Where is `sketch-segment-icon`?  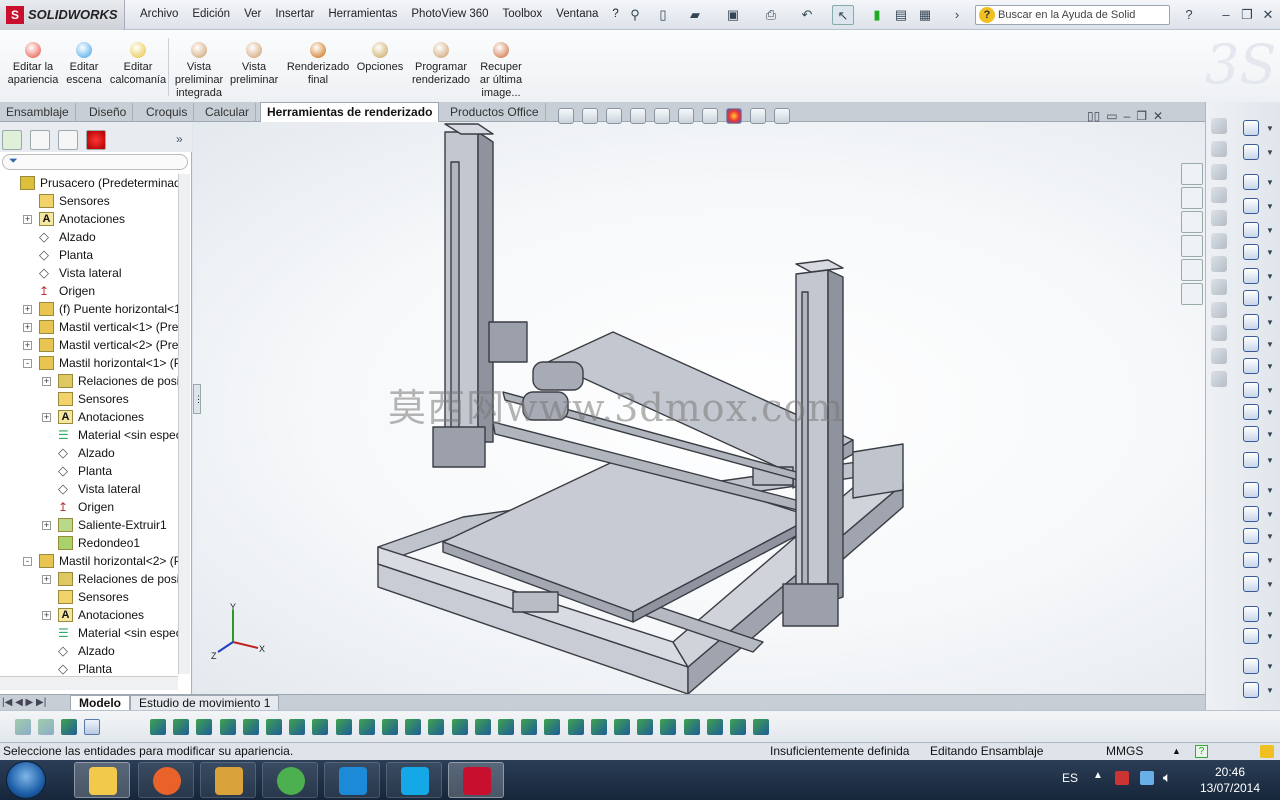
sketch-segment-icon is located at coordinates (343, 727).